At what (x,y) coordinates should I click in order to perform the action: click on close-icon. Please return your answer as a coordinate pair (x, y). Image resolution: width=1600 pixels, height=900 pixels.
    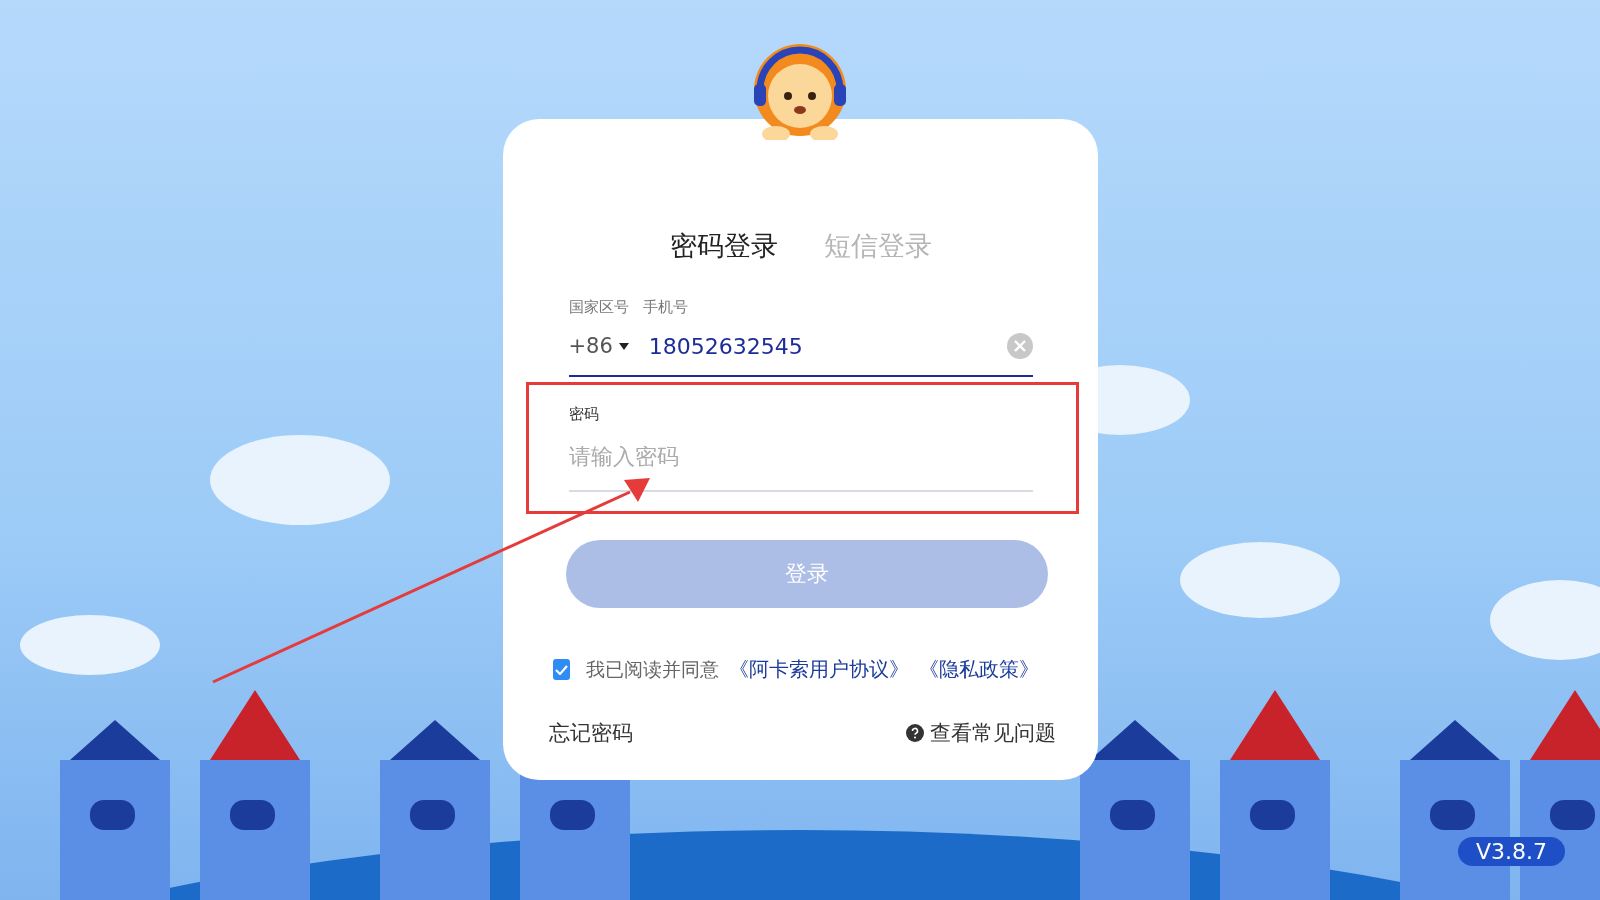
    Looking at the image, I should click on (1019, 346).